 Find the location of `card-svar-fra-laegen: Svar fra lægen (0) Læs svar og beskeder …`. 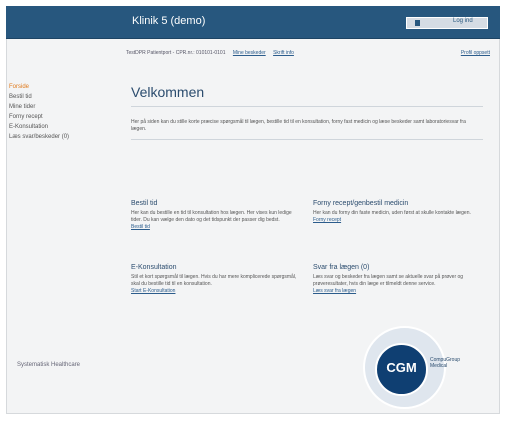

card-svar-fra-laegen: Svar fra lægen (0) Læs svar og beskeder … is located at coordinates (398, 279).